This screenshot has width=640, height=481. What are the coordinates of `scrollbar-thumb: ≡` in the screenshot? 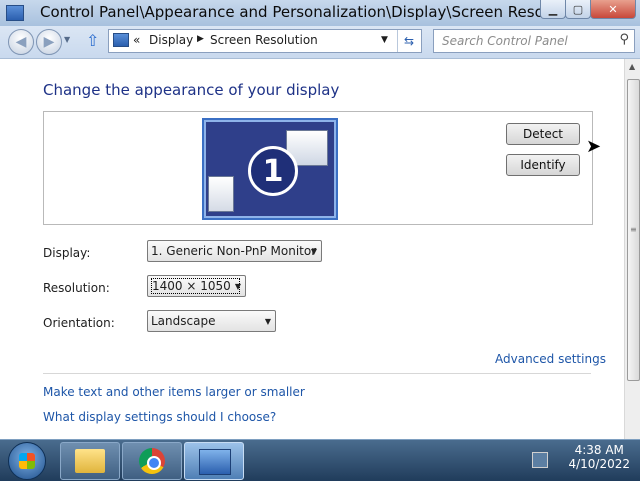 It's located at (633, 230).